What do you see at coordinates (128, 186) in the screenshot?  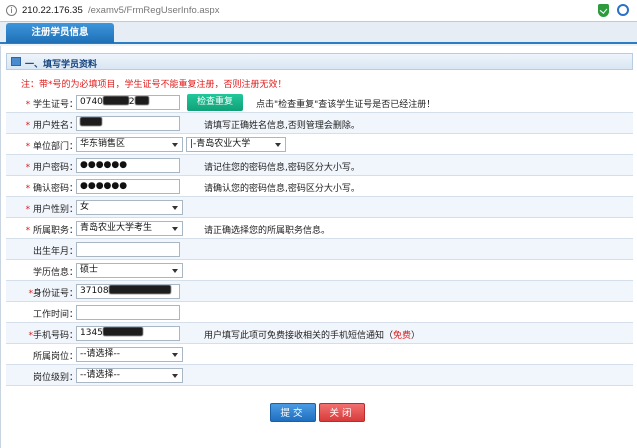 I see `confirm-password-input: ●●●●●●` at bounding box center [128, 186].